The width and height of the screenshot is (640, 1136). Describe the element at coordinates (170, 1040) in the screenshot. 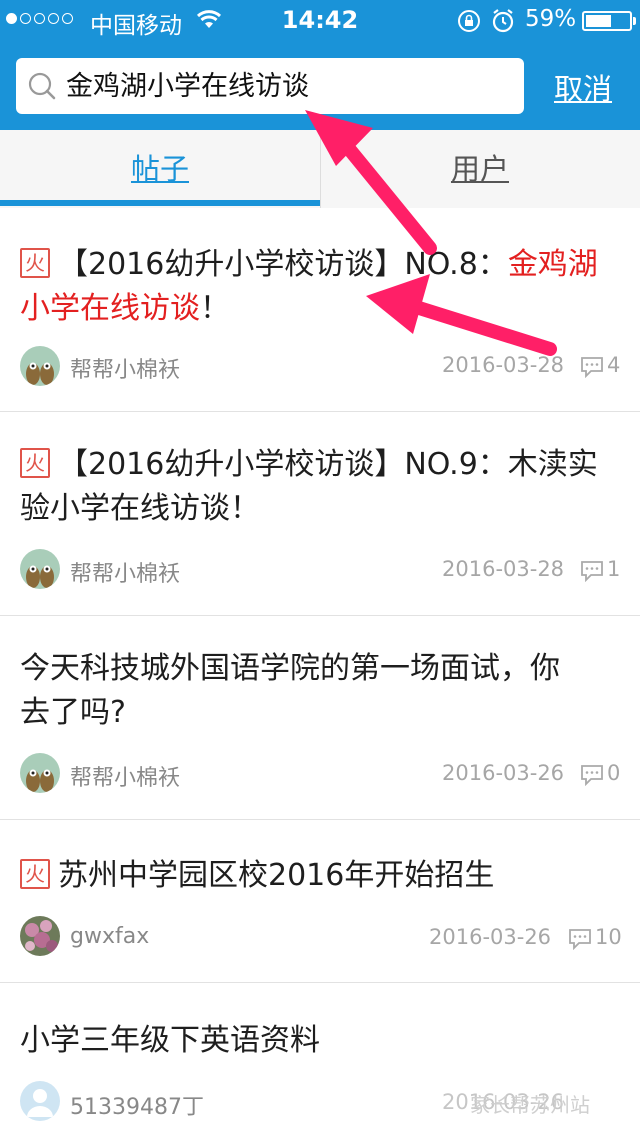

I see `post-title-text: 小学三年级下英语资料` at that location.